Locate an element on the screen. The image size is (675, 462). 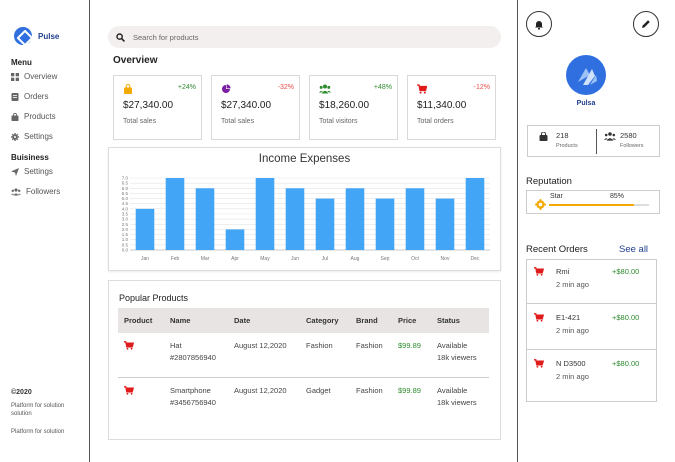
product-name: Hat is located at coordinates (176, 345).